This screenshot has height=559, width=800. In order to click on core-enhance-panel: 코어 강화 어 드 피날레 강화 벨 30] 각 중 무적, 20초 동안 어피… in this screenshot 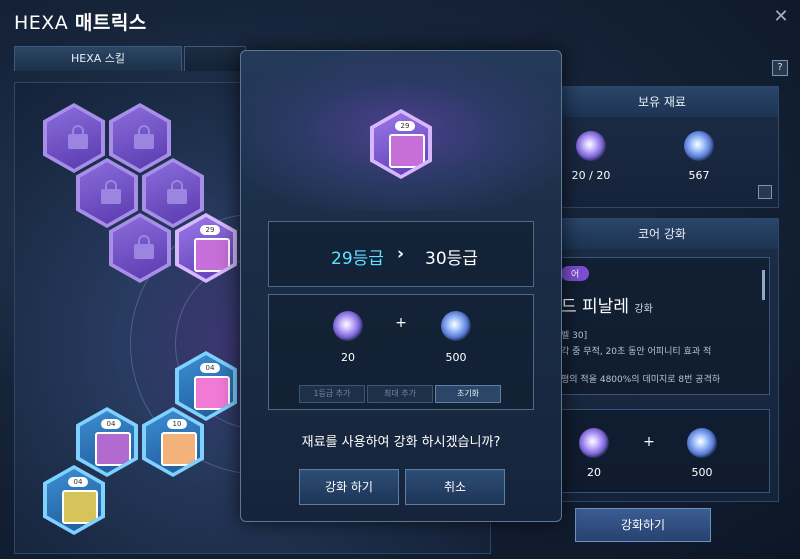, I will do `click(662, 360)`.